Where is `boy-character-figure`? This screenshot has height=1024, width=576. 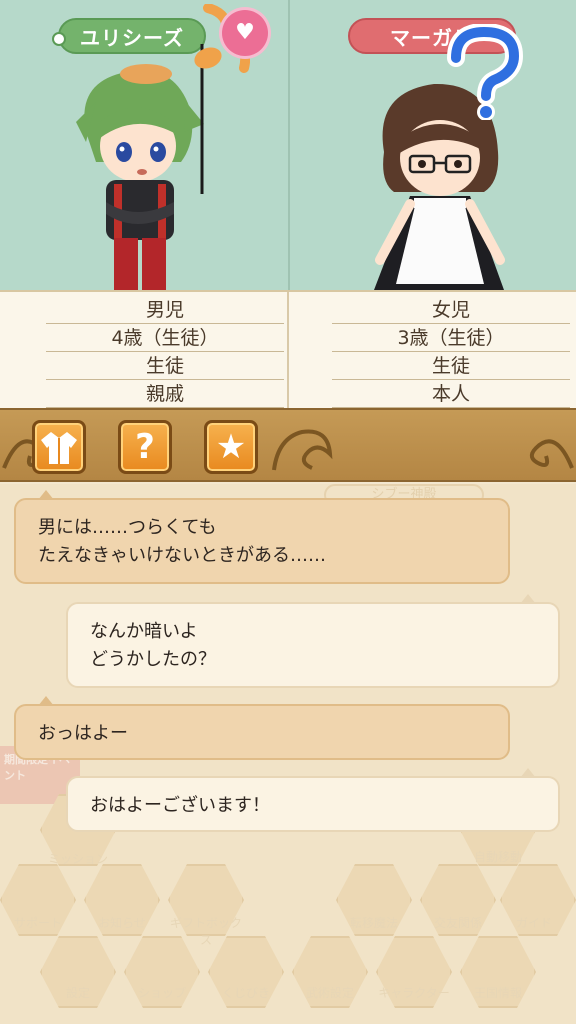 boy-character-figure is located at coordinates (140, 177).